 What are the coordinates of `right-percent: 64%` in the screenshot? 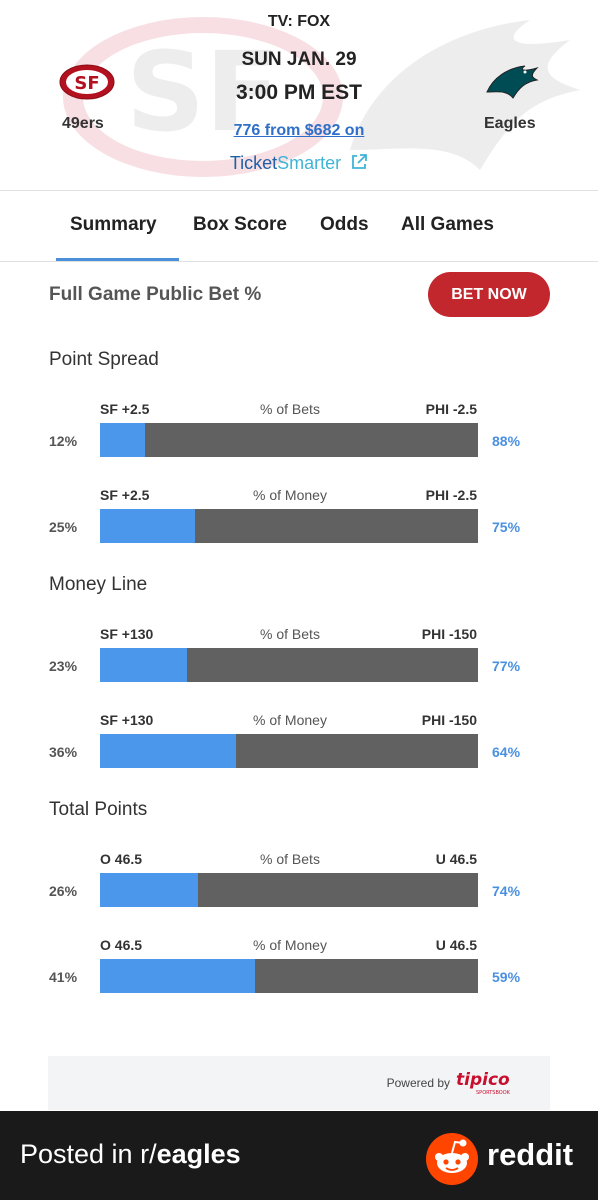 It's located at (506, 752).